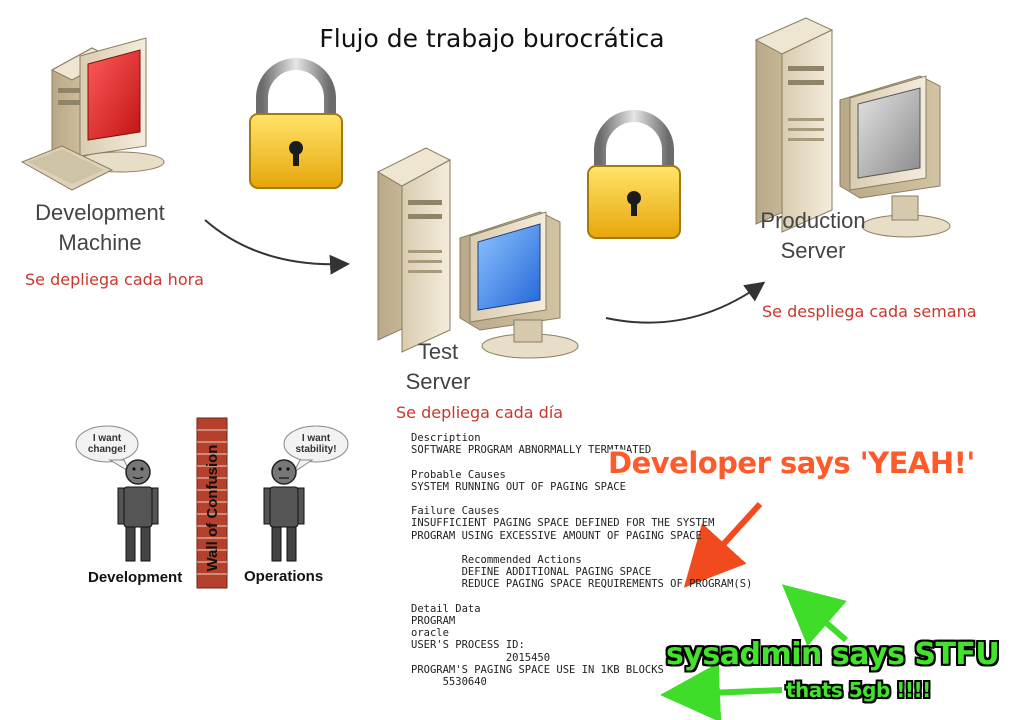  What do you see at coordinates (480, 412) in the screenshot?
I see `test-frequency: Se depliega cada día` at bounding box center [480, 412].